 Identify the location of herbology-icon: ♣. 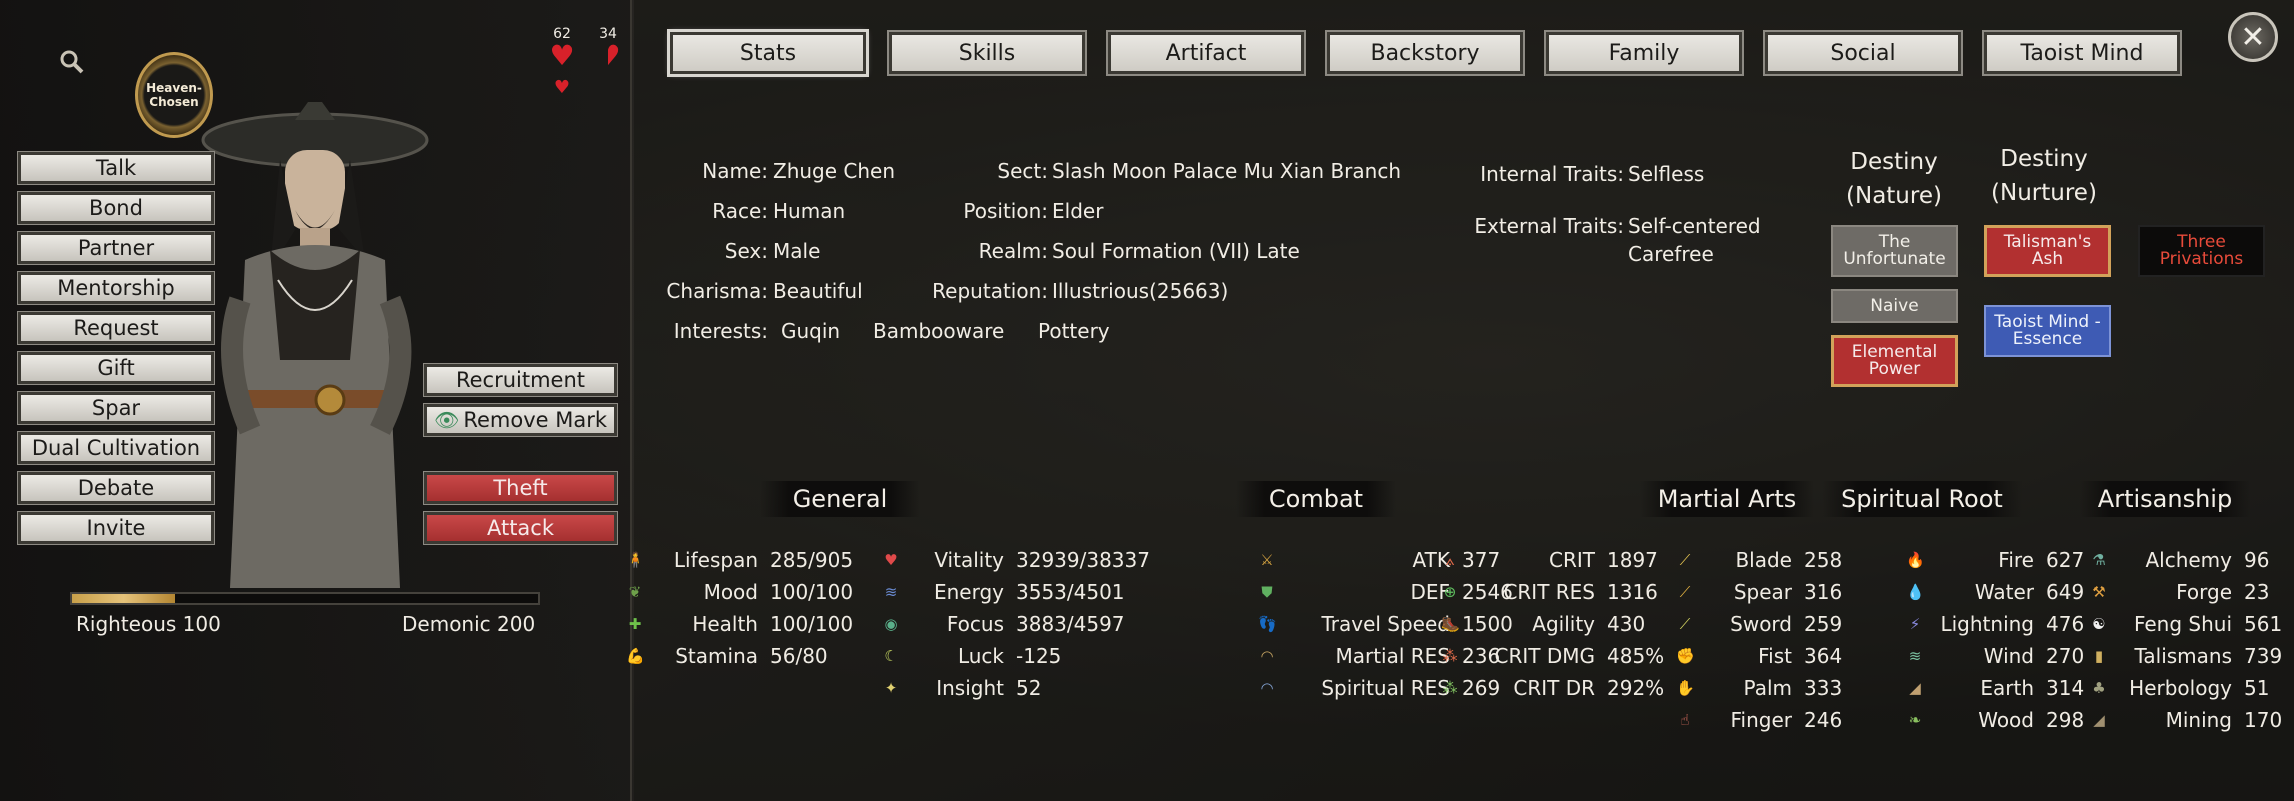
(2099, 688).